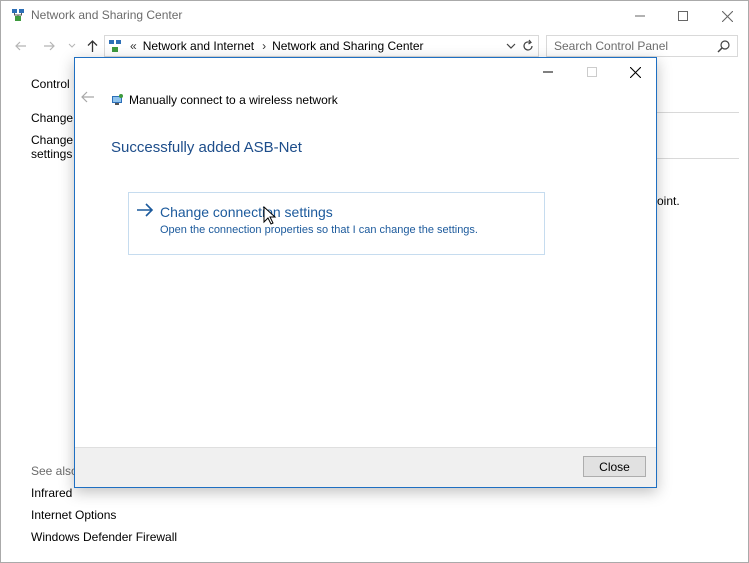 Image resolution: width=749 pixels, height=563 pixels. I want to click on windows-defender-firewall-link: Windows Defender Firewall, so click(104, 537).